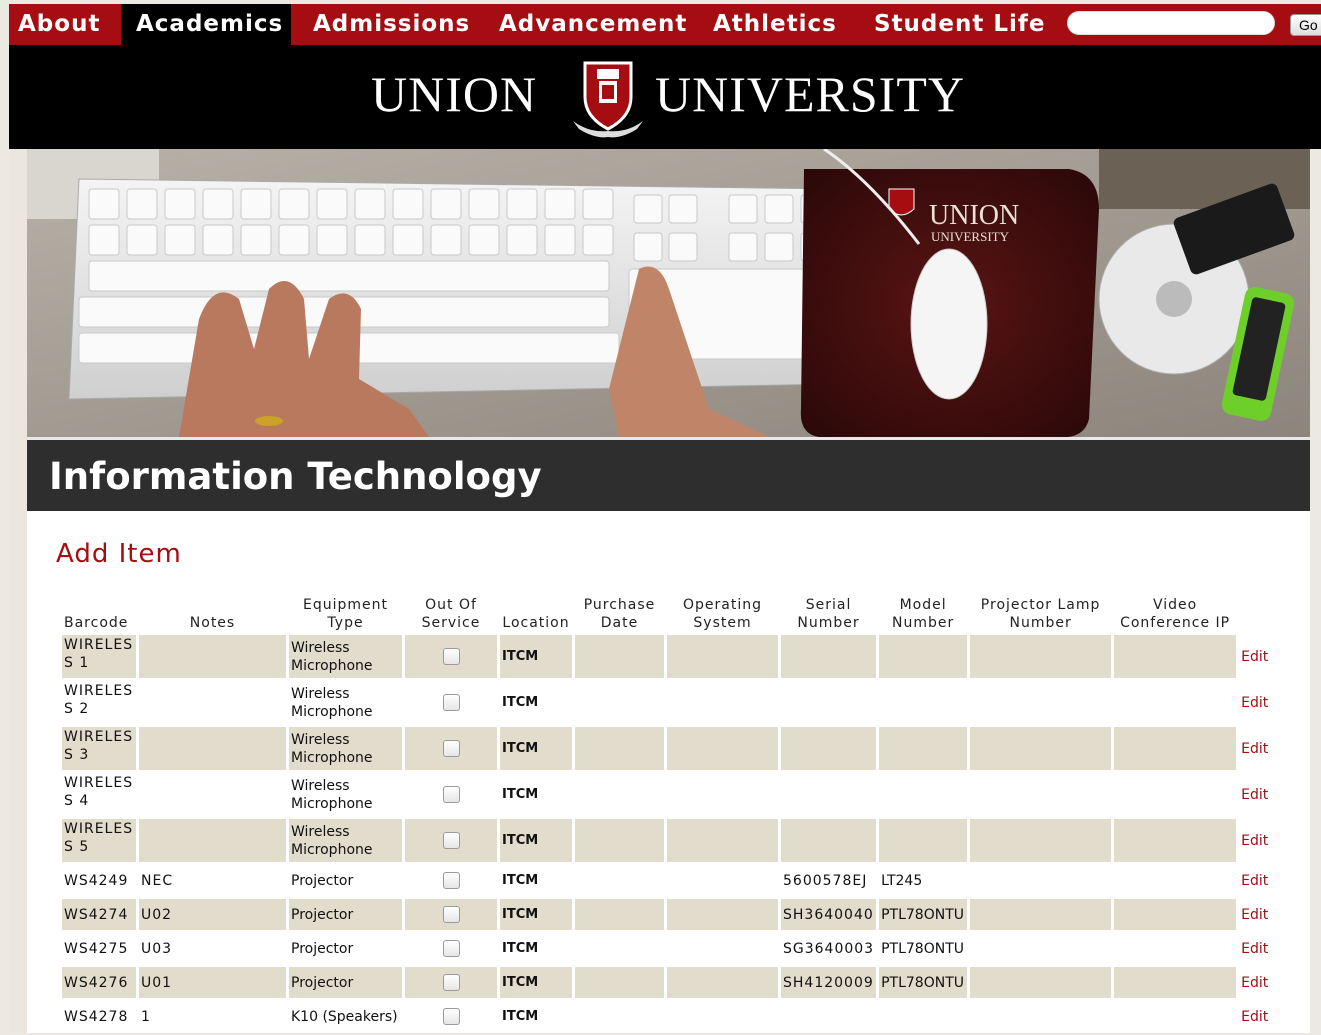 The height and width of the screenshot is (1035, 1321). What do you see at coordinates (829, 914) in the screenshot?
I see `cell-serial-number: SH3640040` at bounding box center [829, 914].